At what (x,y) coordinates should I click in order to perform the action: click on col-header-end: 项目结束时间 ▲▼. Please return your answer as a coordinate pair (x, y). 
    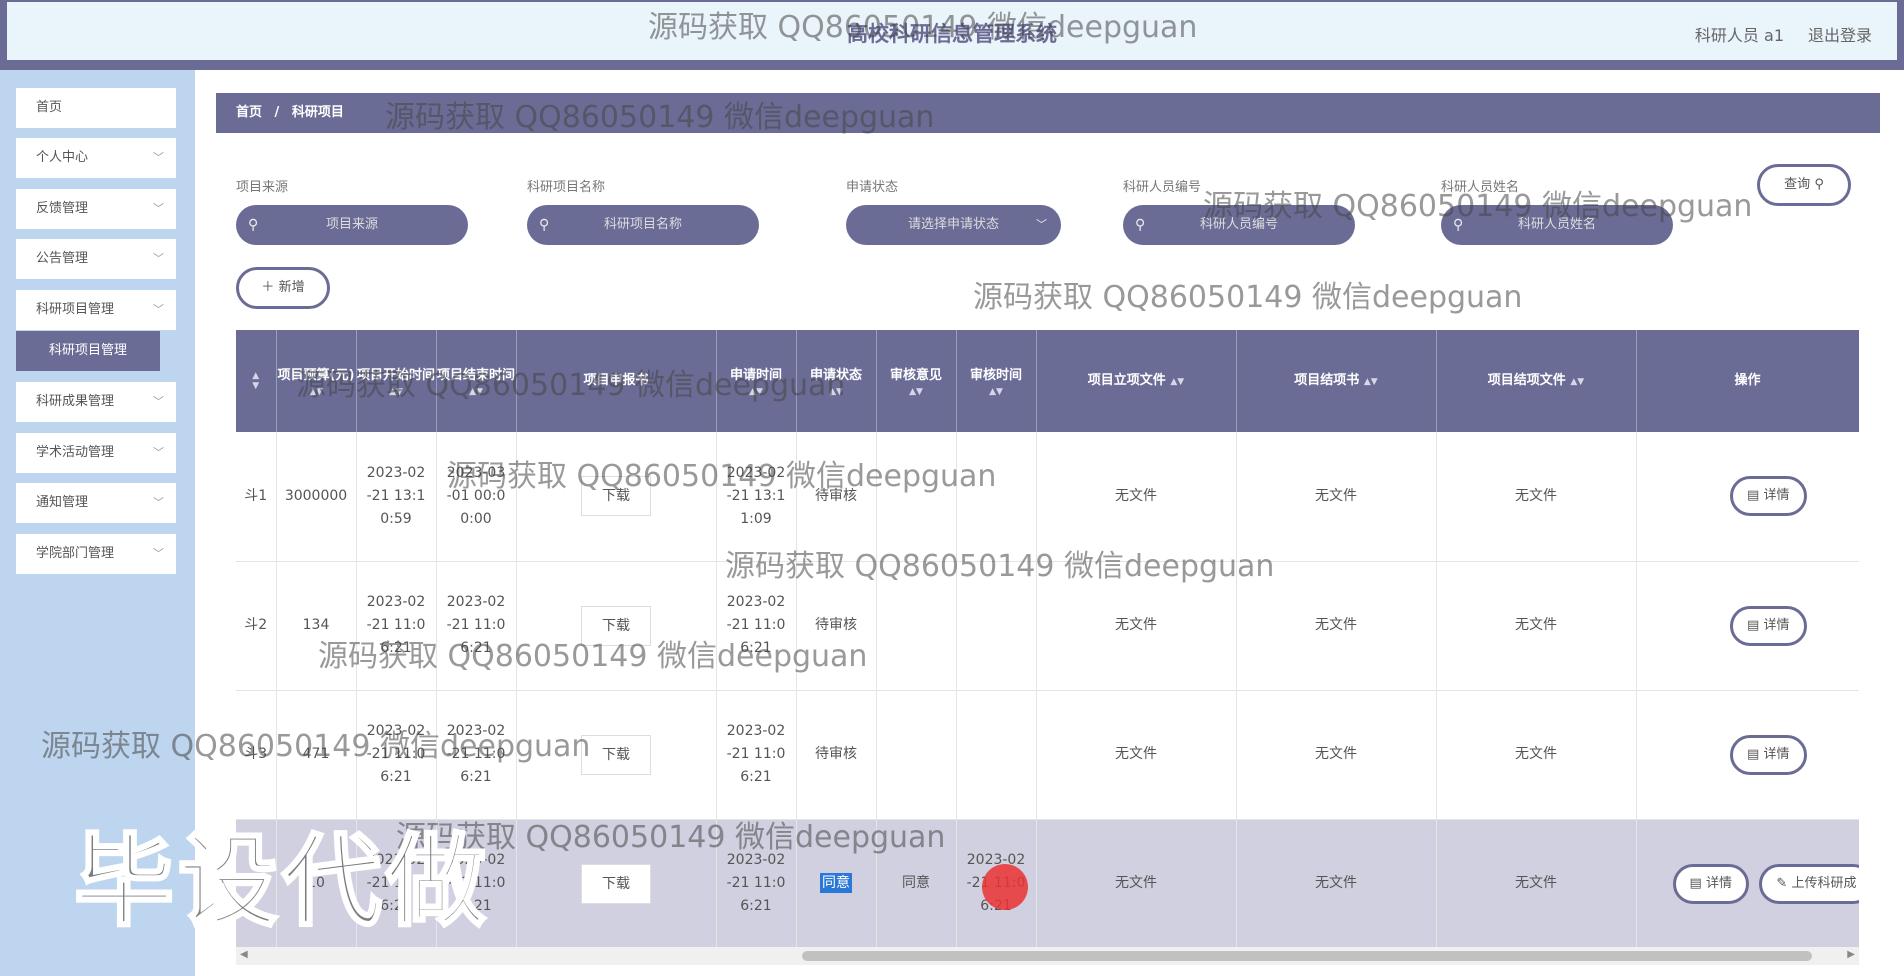
    Looking at the image, I should click on (476, 381).